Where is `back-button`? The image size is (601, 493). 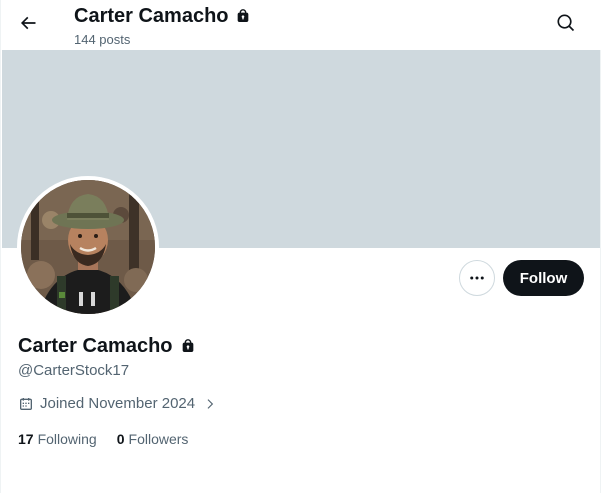 back-button is located at coordinates (28, 23).